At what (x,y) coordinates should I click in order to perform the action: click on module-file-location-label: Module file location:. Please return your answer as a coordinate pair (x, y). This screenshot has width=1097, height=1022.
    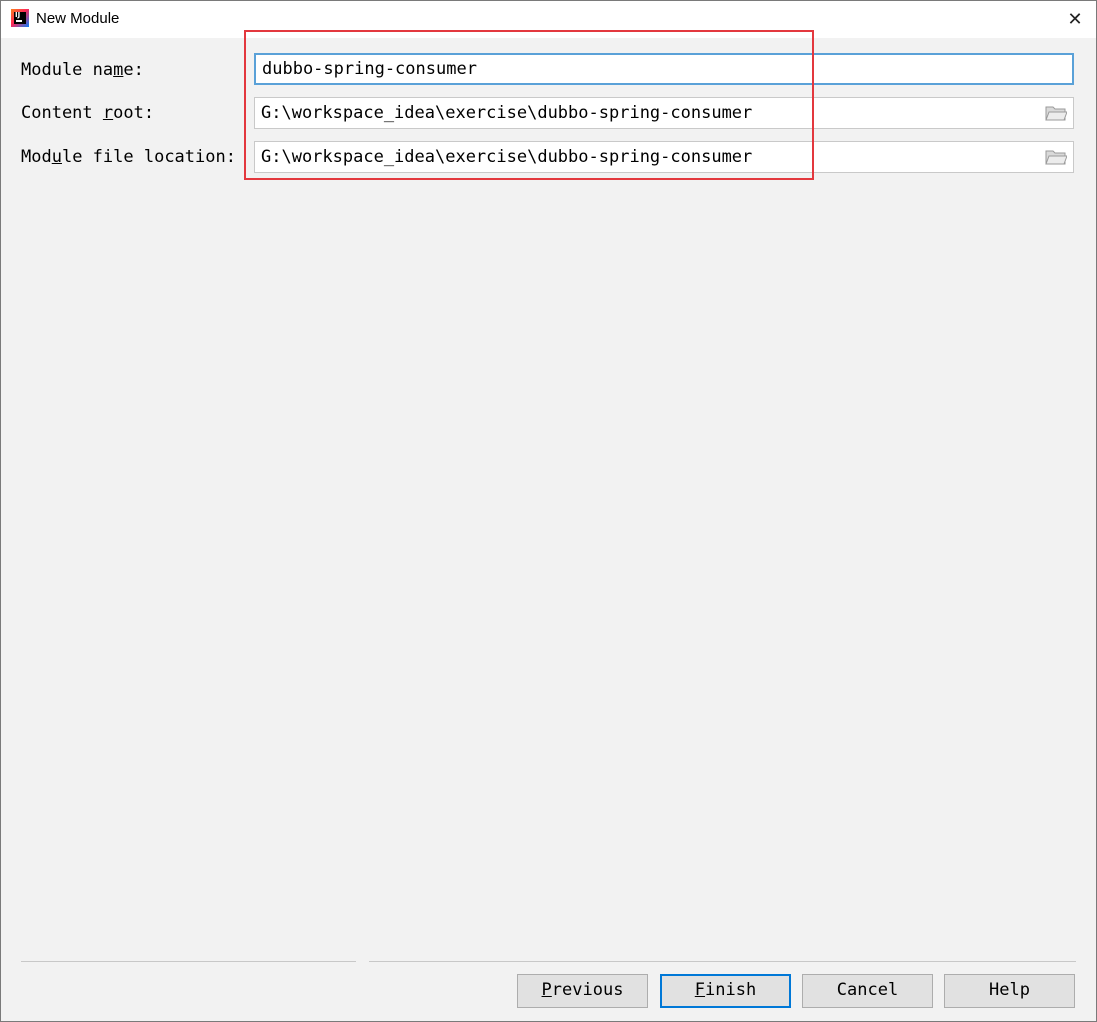
    Looking at the image, I should click on (128, 157).